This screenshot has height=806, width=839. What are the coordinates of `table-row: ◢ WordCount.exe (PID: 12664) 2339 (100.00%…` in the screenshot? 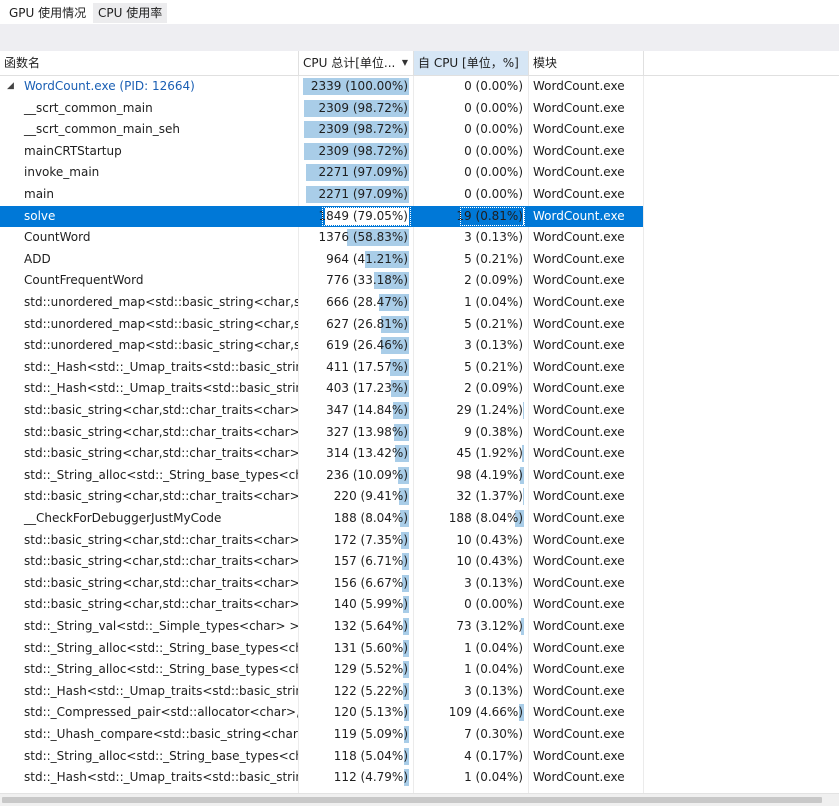 It's located at (321, 86).